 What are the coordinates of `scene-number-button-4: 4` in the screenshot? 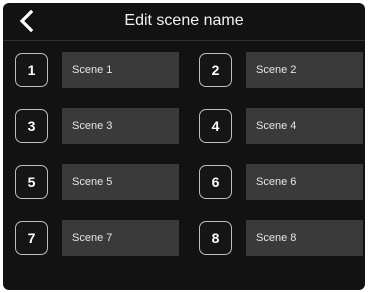 It's located at (215, 126).